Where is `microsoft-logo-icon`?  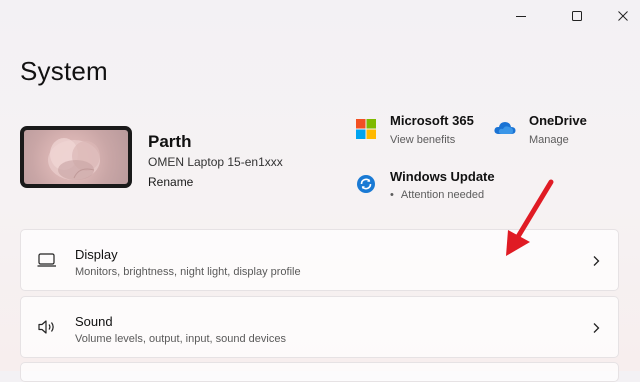 microsoft-logo-icon is located at coordinates (366, 131).